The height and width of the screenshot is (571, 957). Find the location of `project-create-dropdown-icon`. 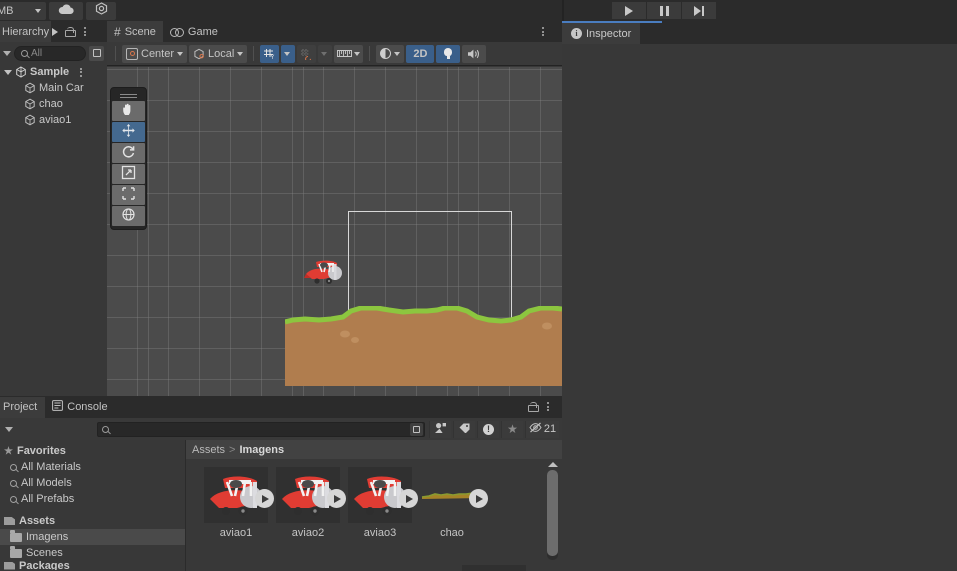

project-create-dropdown-icon is located at coordinates (9, 429).